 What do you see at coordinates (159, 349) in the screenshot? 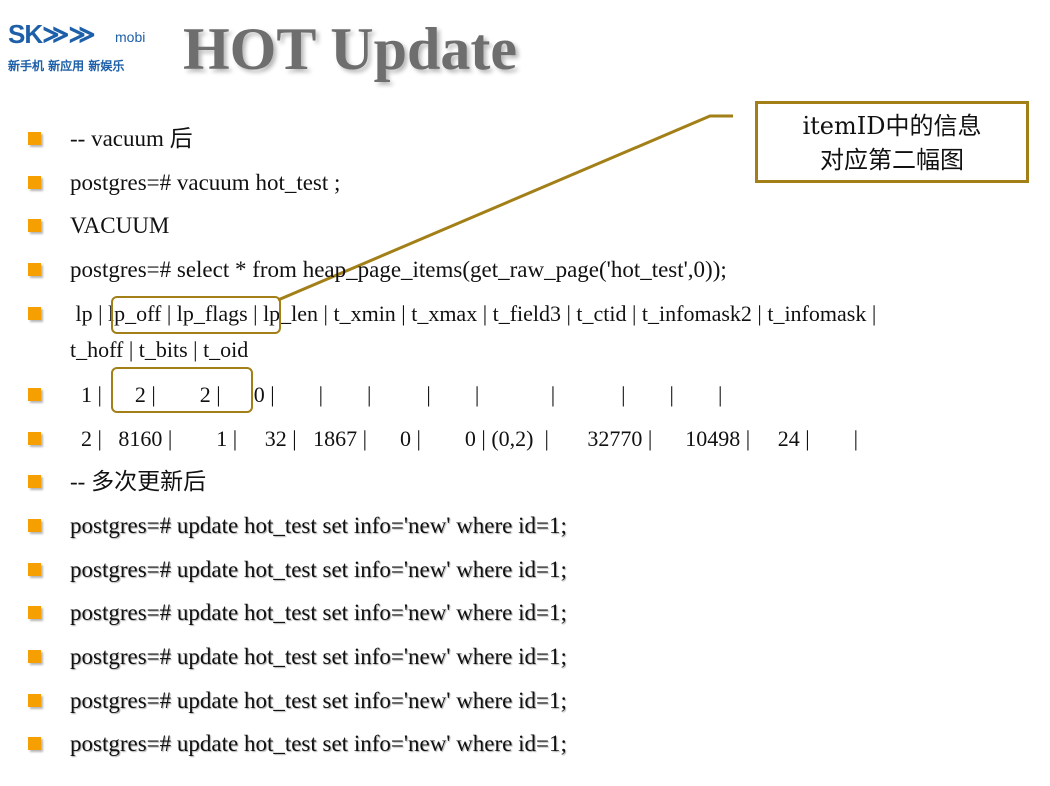
I see `list-item-text-continued: t_hoff | t_bits | t_oid` at bounding box center [159, 349].